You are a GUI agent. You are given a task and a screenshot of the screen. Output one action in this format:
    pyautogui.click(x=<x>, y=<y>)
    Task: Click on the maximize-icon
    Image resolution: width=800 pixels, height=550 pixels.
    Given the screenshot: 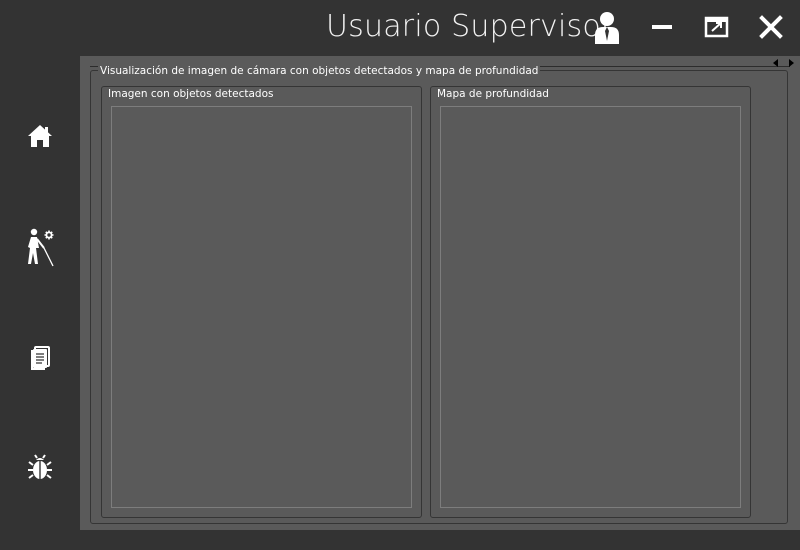 What is the action you would take?
    pyautogui.click(x=716, y=27)
    